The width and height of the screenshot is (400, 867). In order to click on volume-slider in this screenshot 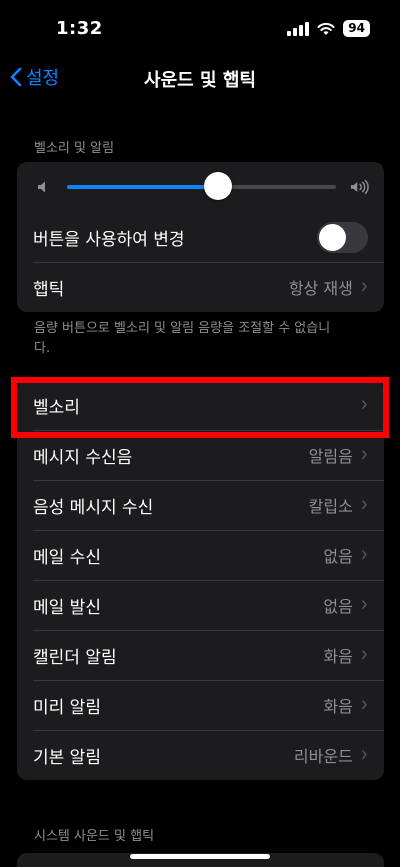, I will do `click(201, 186)`.